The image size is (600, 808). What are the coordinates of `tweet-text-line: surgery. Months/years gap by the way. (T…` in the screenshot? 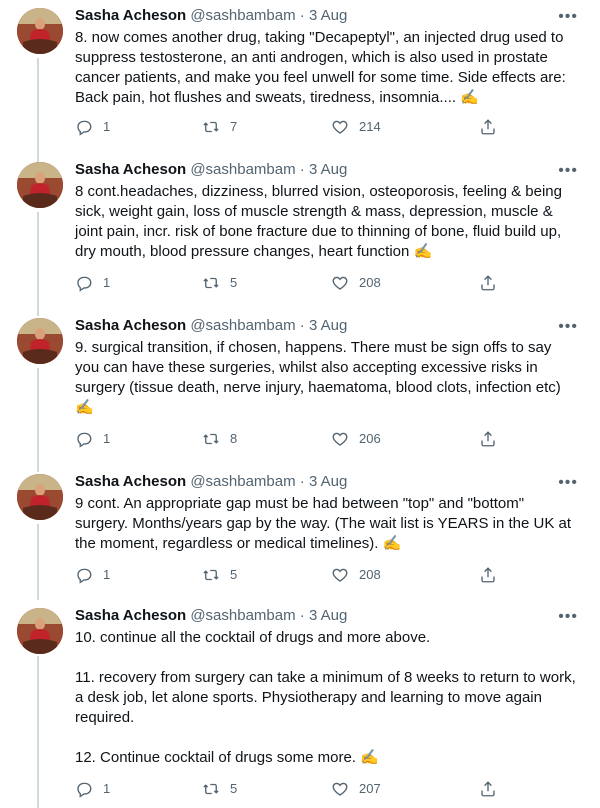 It's located at (323, 523).